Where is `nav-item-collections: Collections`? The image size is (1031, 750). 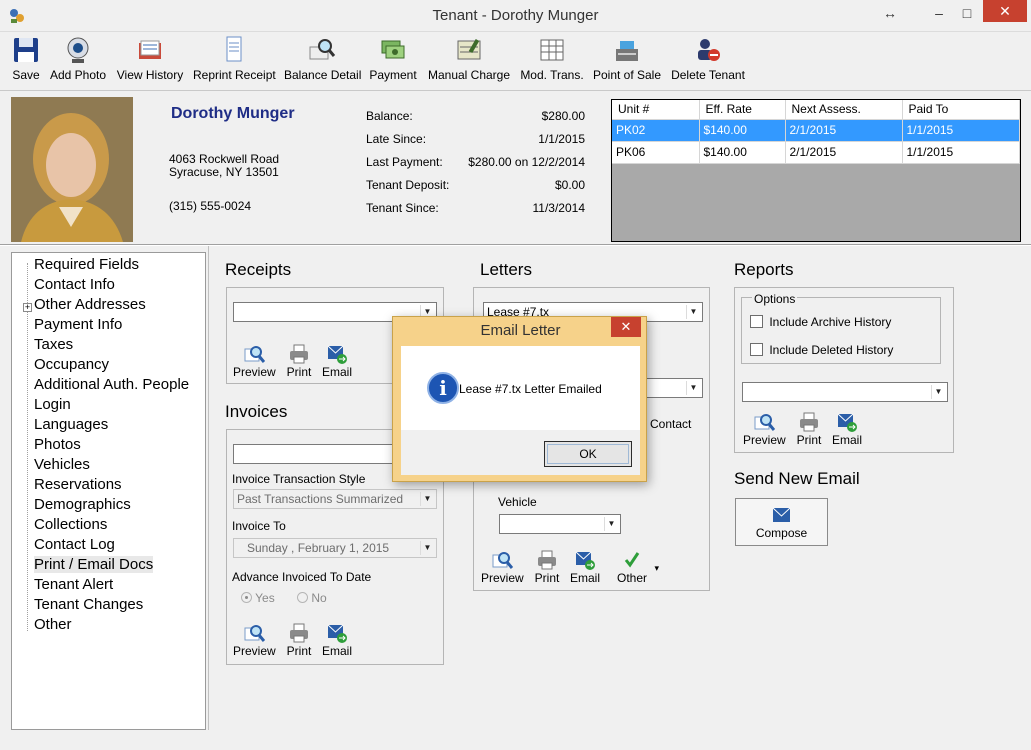
nav-item-collections: Collections is located at coordinates (70, 524).